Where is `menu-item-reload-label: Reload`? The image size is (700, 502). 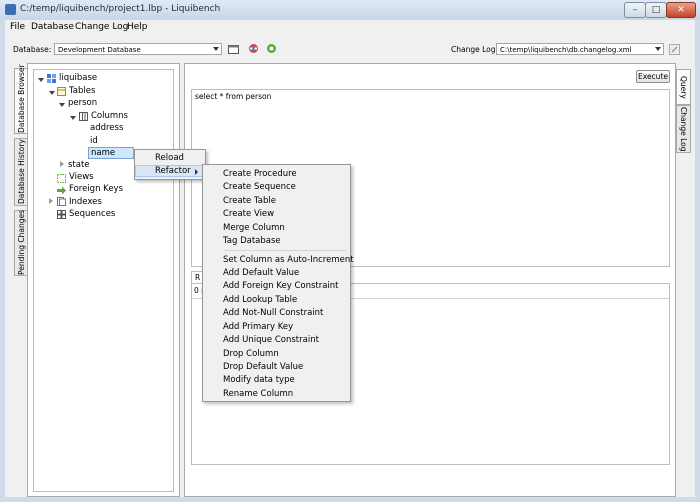
menu-item-reload-label: Reload is located at coordinates (169, 158).